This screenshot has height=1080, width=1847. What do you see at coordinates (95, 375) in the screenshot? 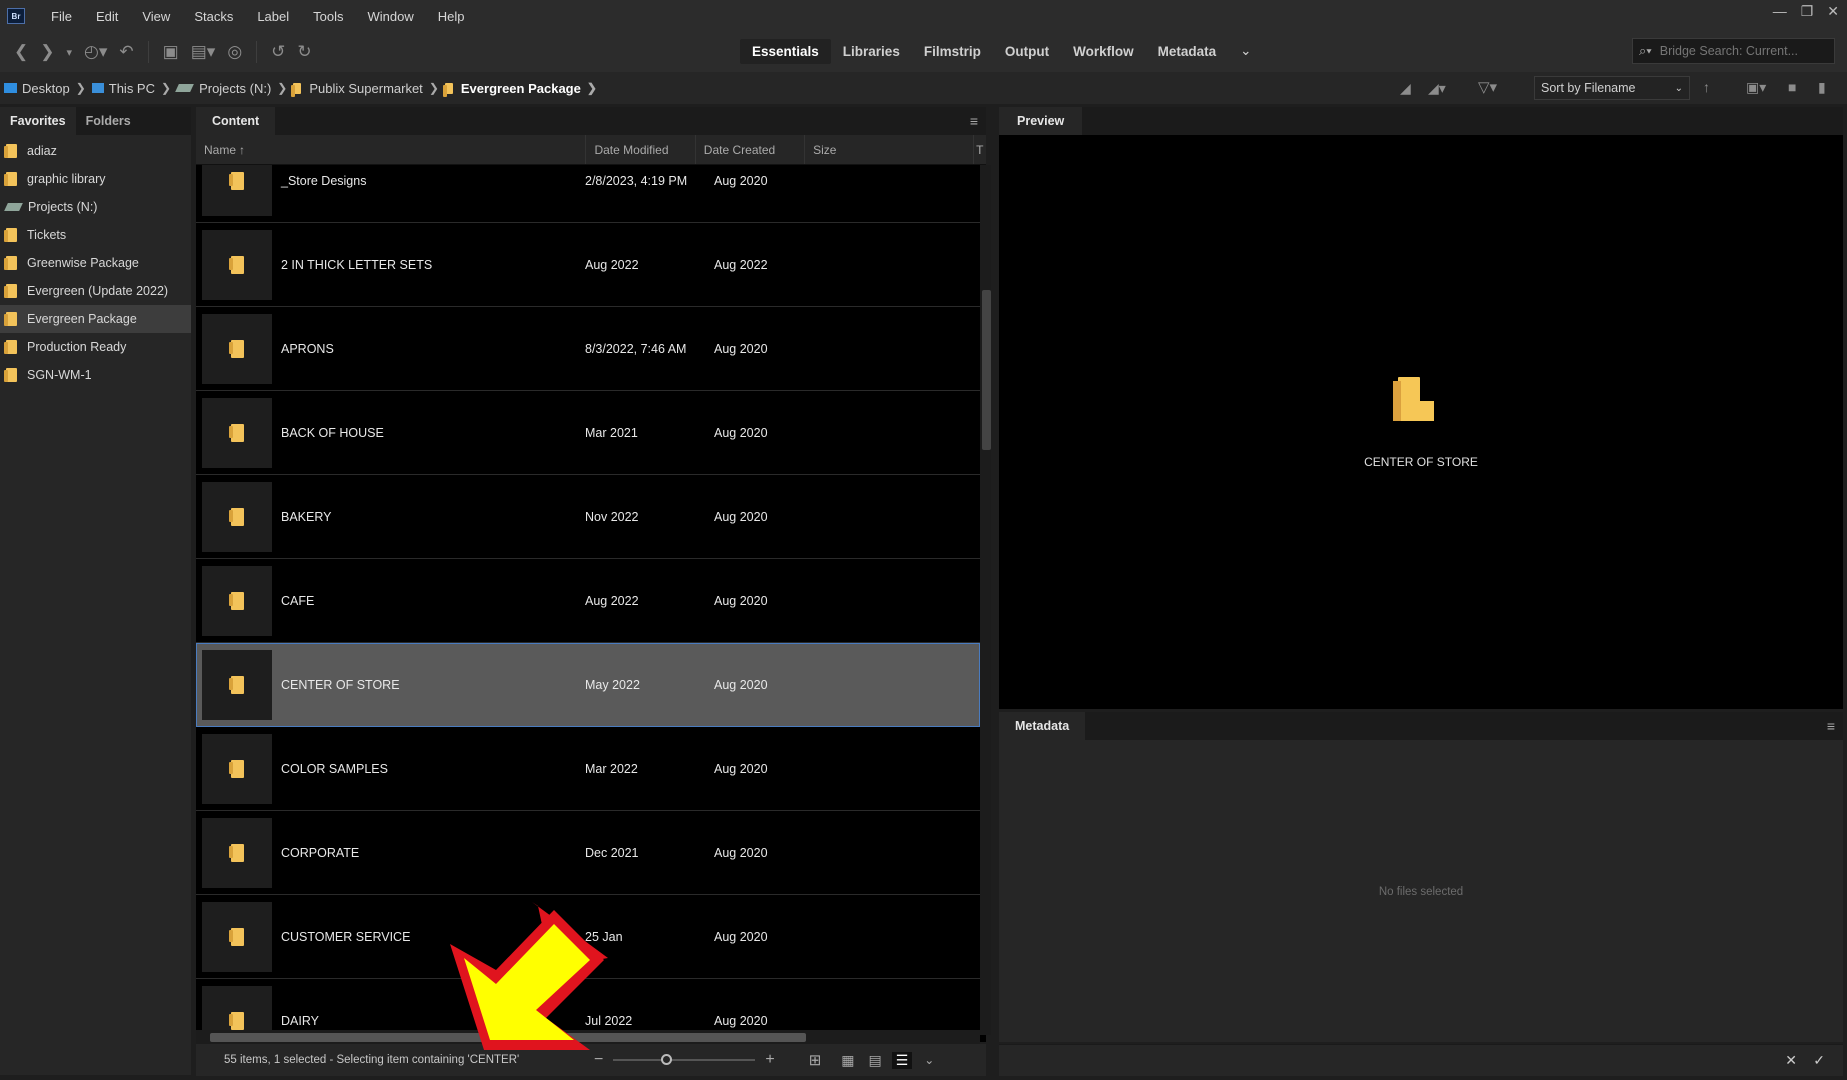
I see `favorite-item: SGN-WM-1` at bounding box center [95, 375].